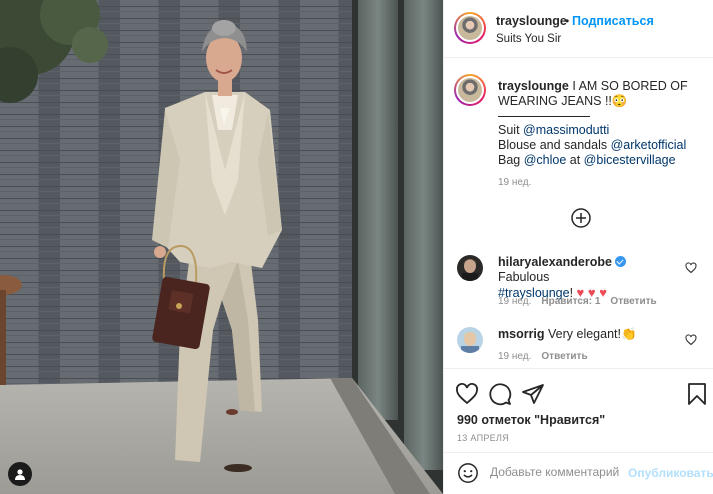 This screenshot has height=494, width=713. What do you see at coordinates (575, 160) in the screenshot?
I see `credit-bag-at: at` at bounding box center [575, 160].